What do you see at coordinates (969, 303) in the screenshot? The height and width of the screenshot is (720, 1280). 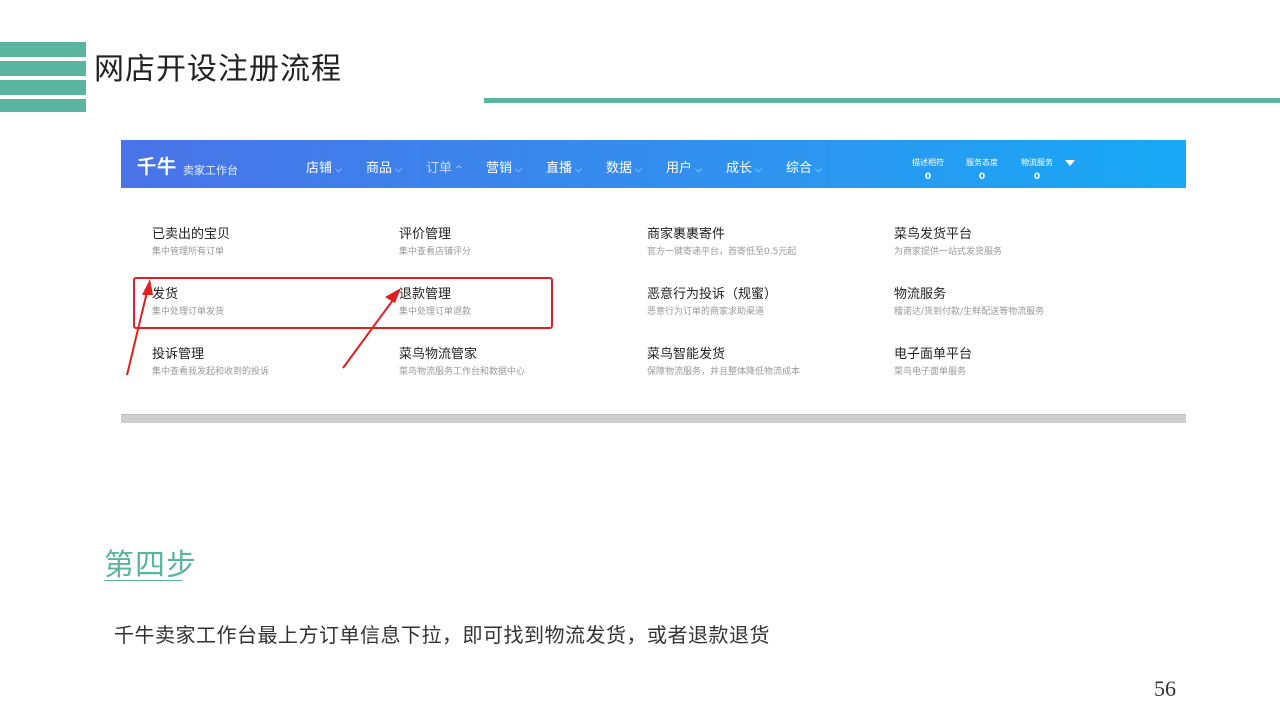 I see `menu-item-logistics-service: 物流服务 稽诺达/货到付款/生鲜配送等物流服务` at bounding box center [969, 303].